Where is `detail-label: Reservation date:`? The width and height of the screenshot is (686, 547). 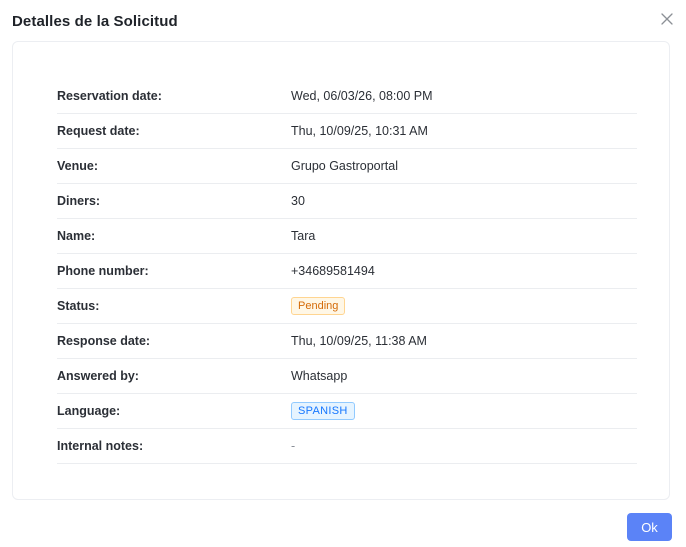
detail-label: Reservation date: is located at coordinates (109, 95).